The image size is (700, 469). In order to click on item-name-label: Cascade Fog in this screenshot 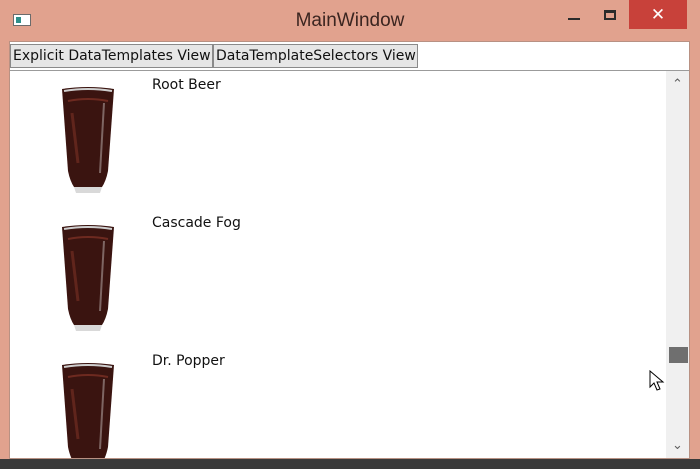, I will do `click(196, 223)`.